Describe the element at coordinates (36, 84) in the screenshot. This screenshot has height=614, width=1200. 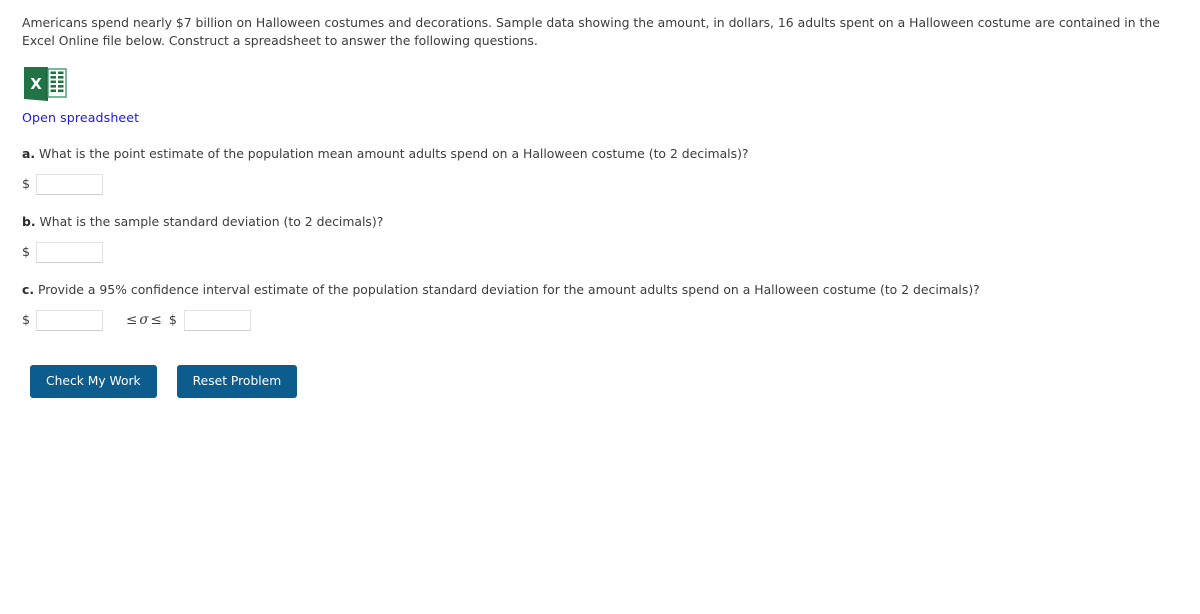
I see `svg-text: X` at that location.